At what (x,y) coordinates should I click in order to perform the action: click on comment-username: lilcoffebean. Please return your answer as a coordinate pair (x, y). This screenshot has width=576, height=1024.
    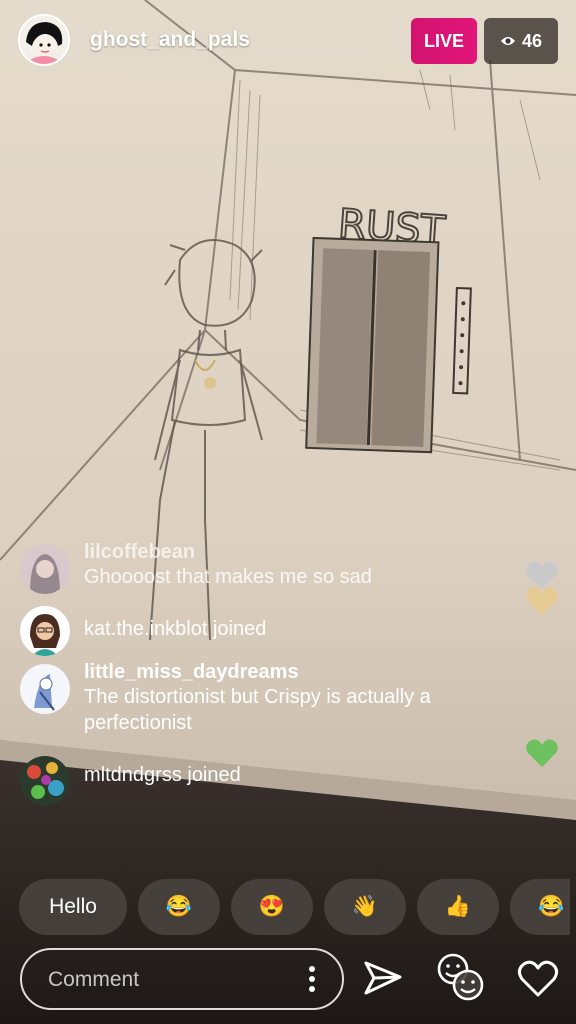
    Looking at the image, I should click on (302, 552).